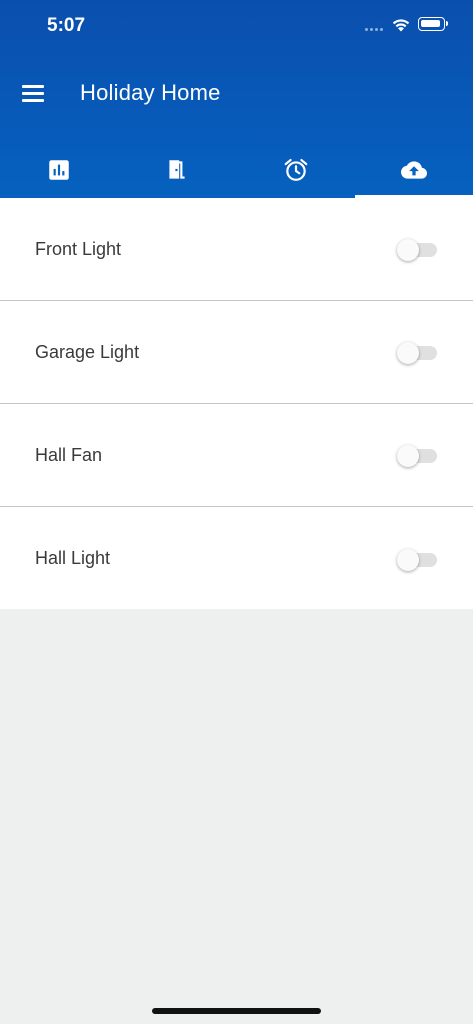 This screenshot has width=473, height=1024. I want to click on tab-switches, so click(413, 170).